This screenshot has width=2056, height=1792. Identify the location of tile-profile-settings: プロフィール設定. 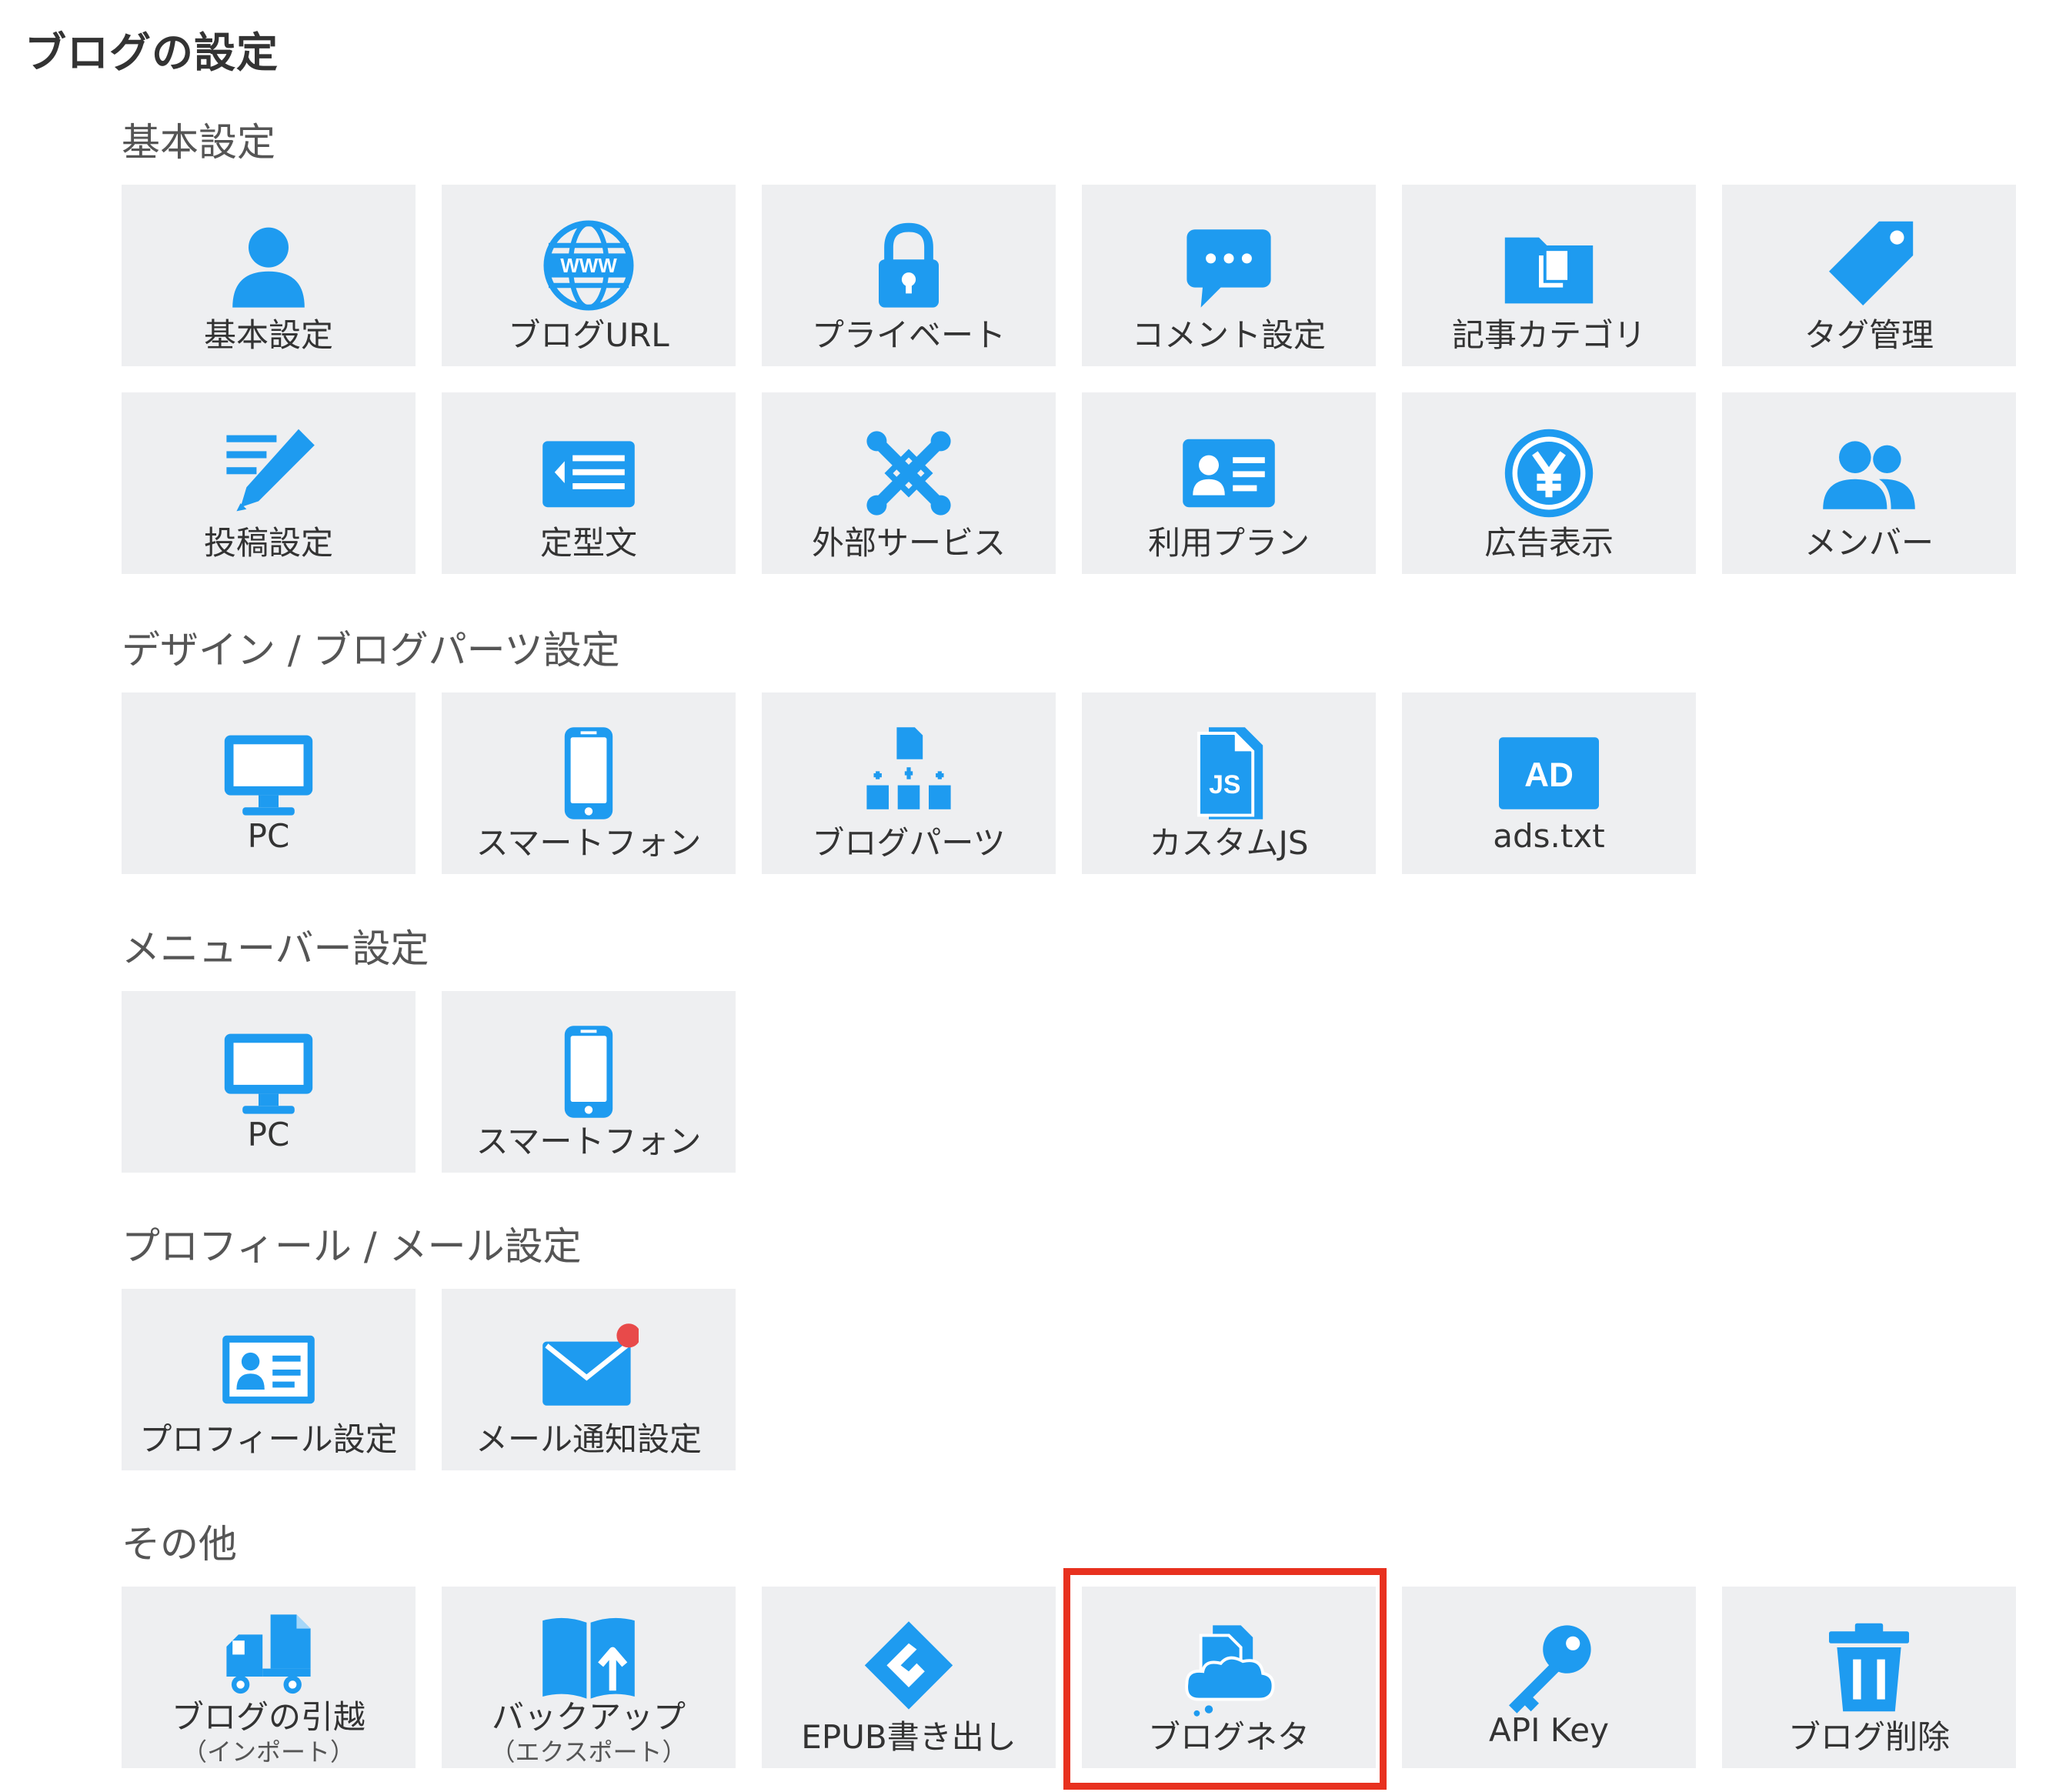
(269, 1379).